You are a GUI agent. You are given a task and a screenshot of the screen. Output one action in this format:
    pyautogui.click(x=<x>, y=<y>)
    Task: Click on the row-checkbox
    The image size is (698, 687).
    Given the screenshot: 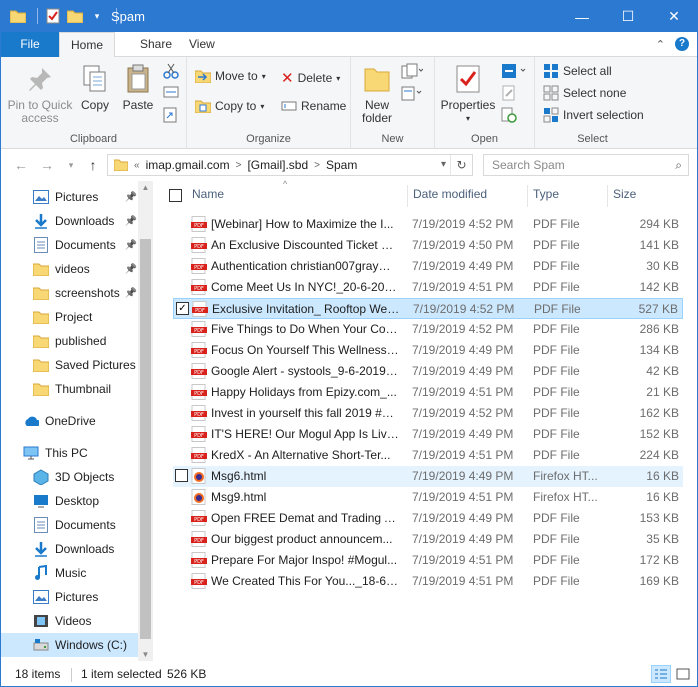 What is the action you would take?
    pyautogui.click(x=181, y=475)
    